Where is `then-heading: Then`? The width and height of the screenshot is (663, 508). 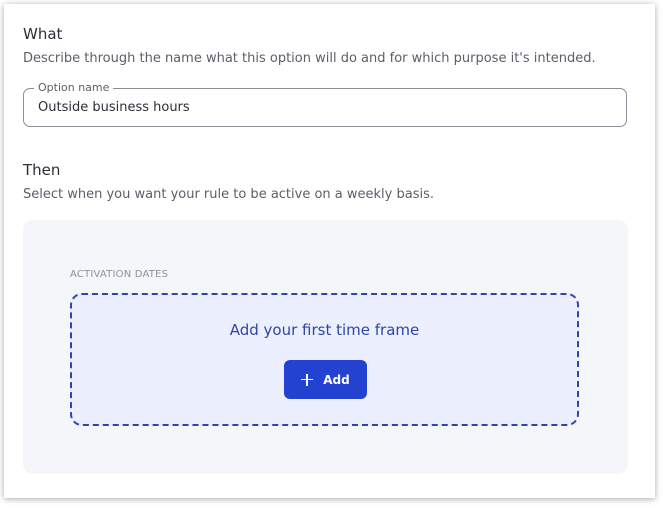 then-heading: Then is located at coordinates (42, 170).